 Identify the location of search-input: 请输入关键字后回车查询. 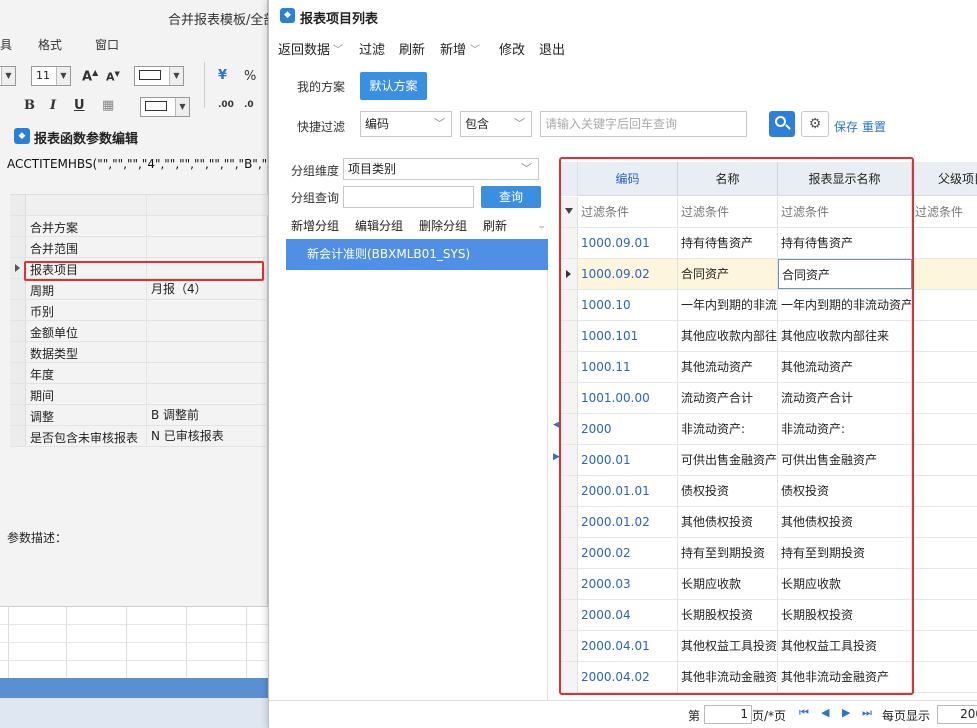
(643, 124).